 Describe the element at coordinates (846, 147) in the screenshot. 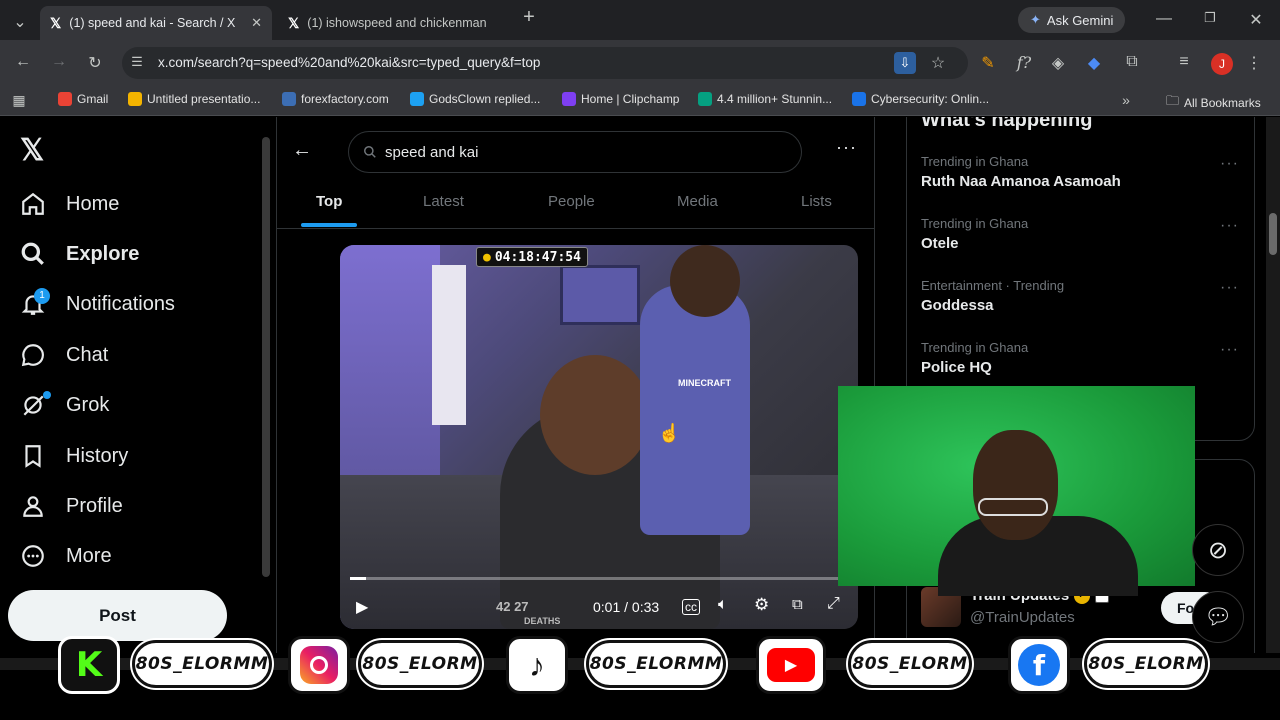

I see `search-options-icon: ···` at that location.